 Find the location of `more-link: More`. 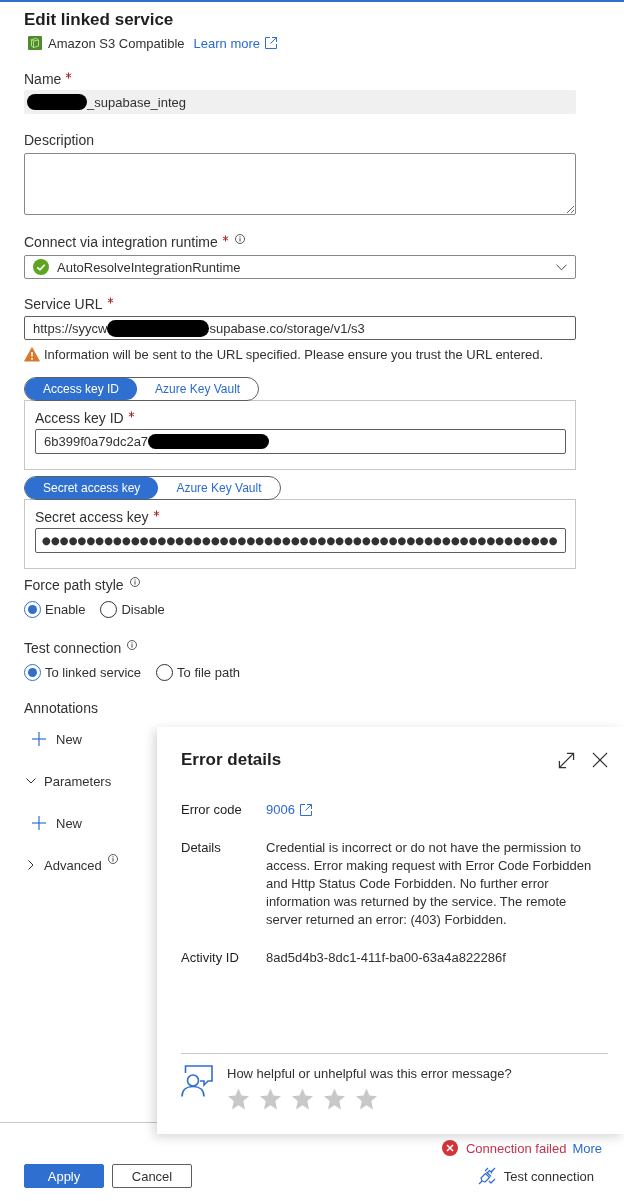

more-link: More is located at coordinates (587, 1148).